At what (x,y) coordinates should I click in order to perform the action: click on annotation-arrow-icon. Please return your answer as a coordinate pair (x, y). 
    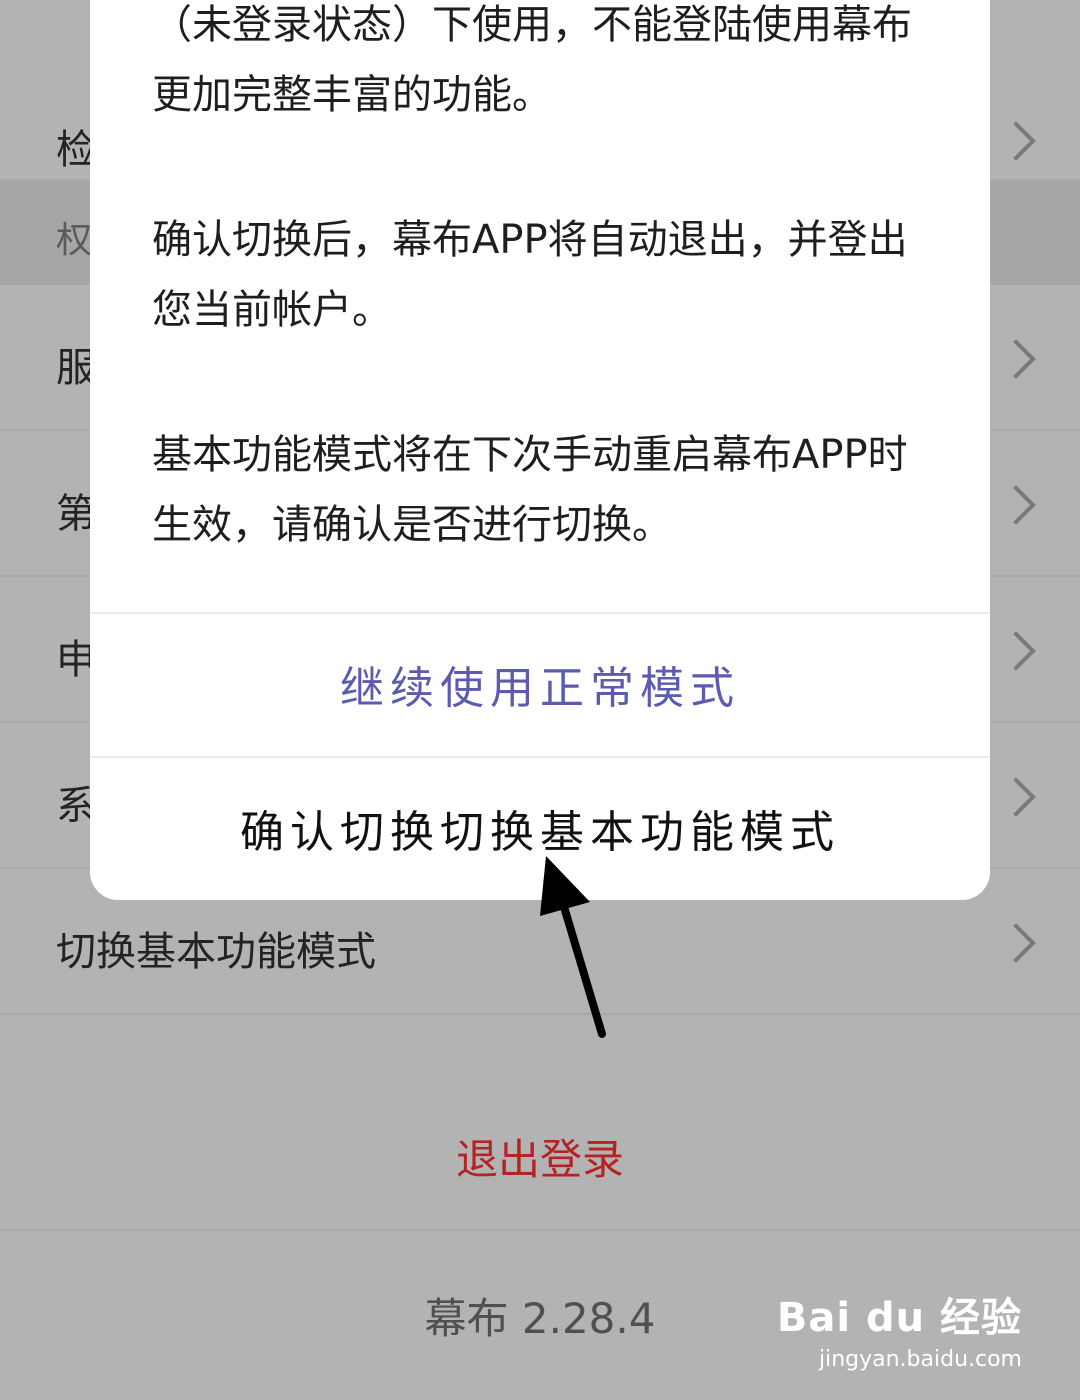
    Looking at the image, I should click on (573, 947).